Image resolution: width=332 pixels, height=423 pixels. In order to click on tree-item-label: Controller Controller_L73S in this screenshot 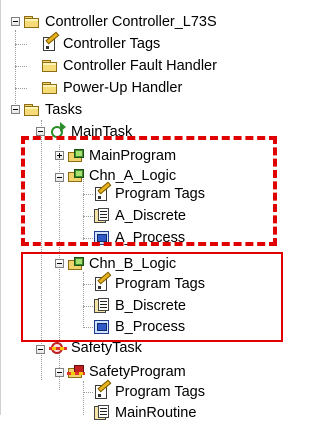, I will do `click(131, 22)`.